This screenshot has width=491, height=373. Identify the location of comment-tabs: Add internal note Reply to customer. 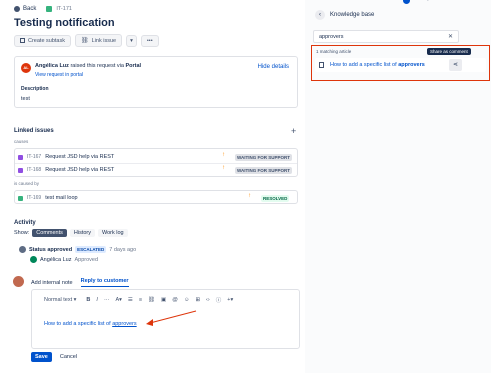
(80, 282).